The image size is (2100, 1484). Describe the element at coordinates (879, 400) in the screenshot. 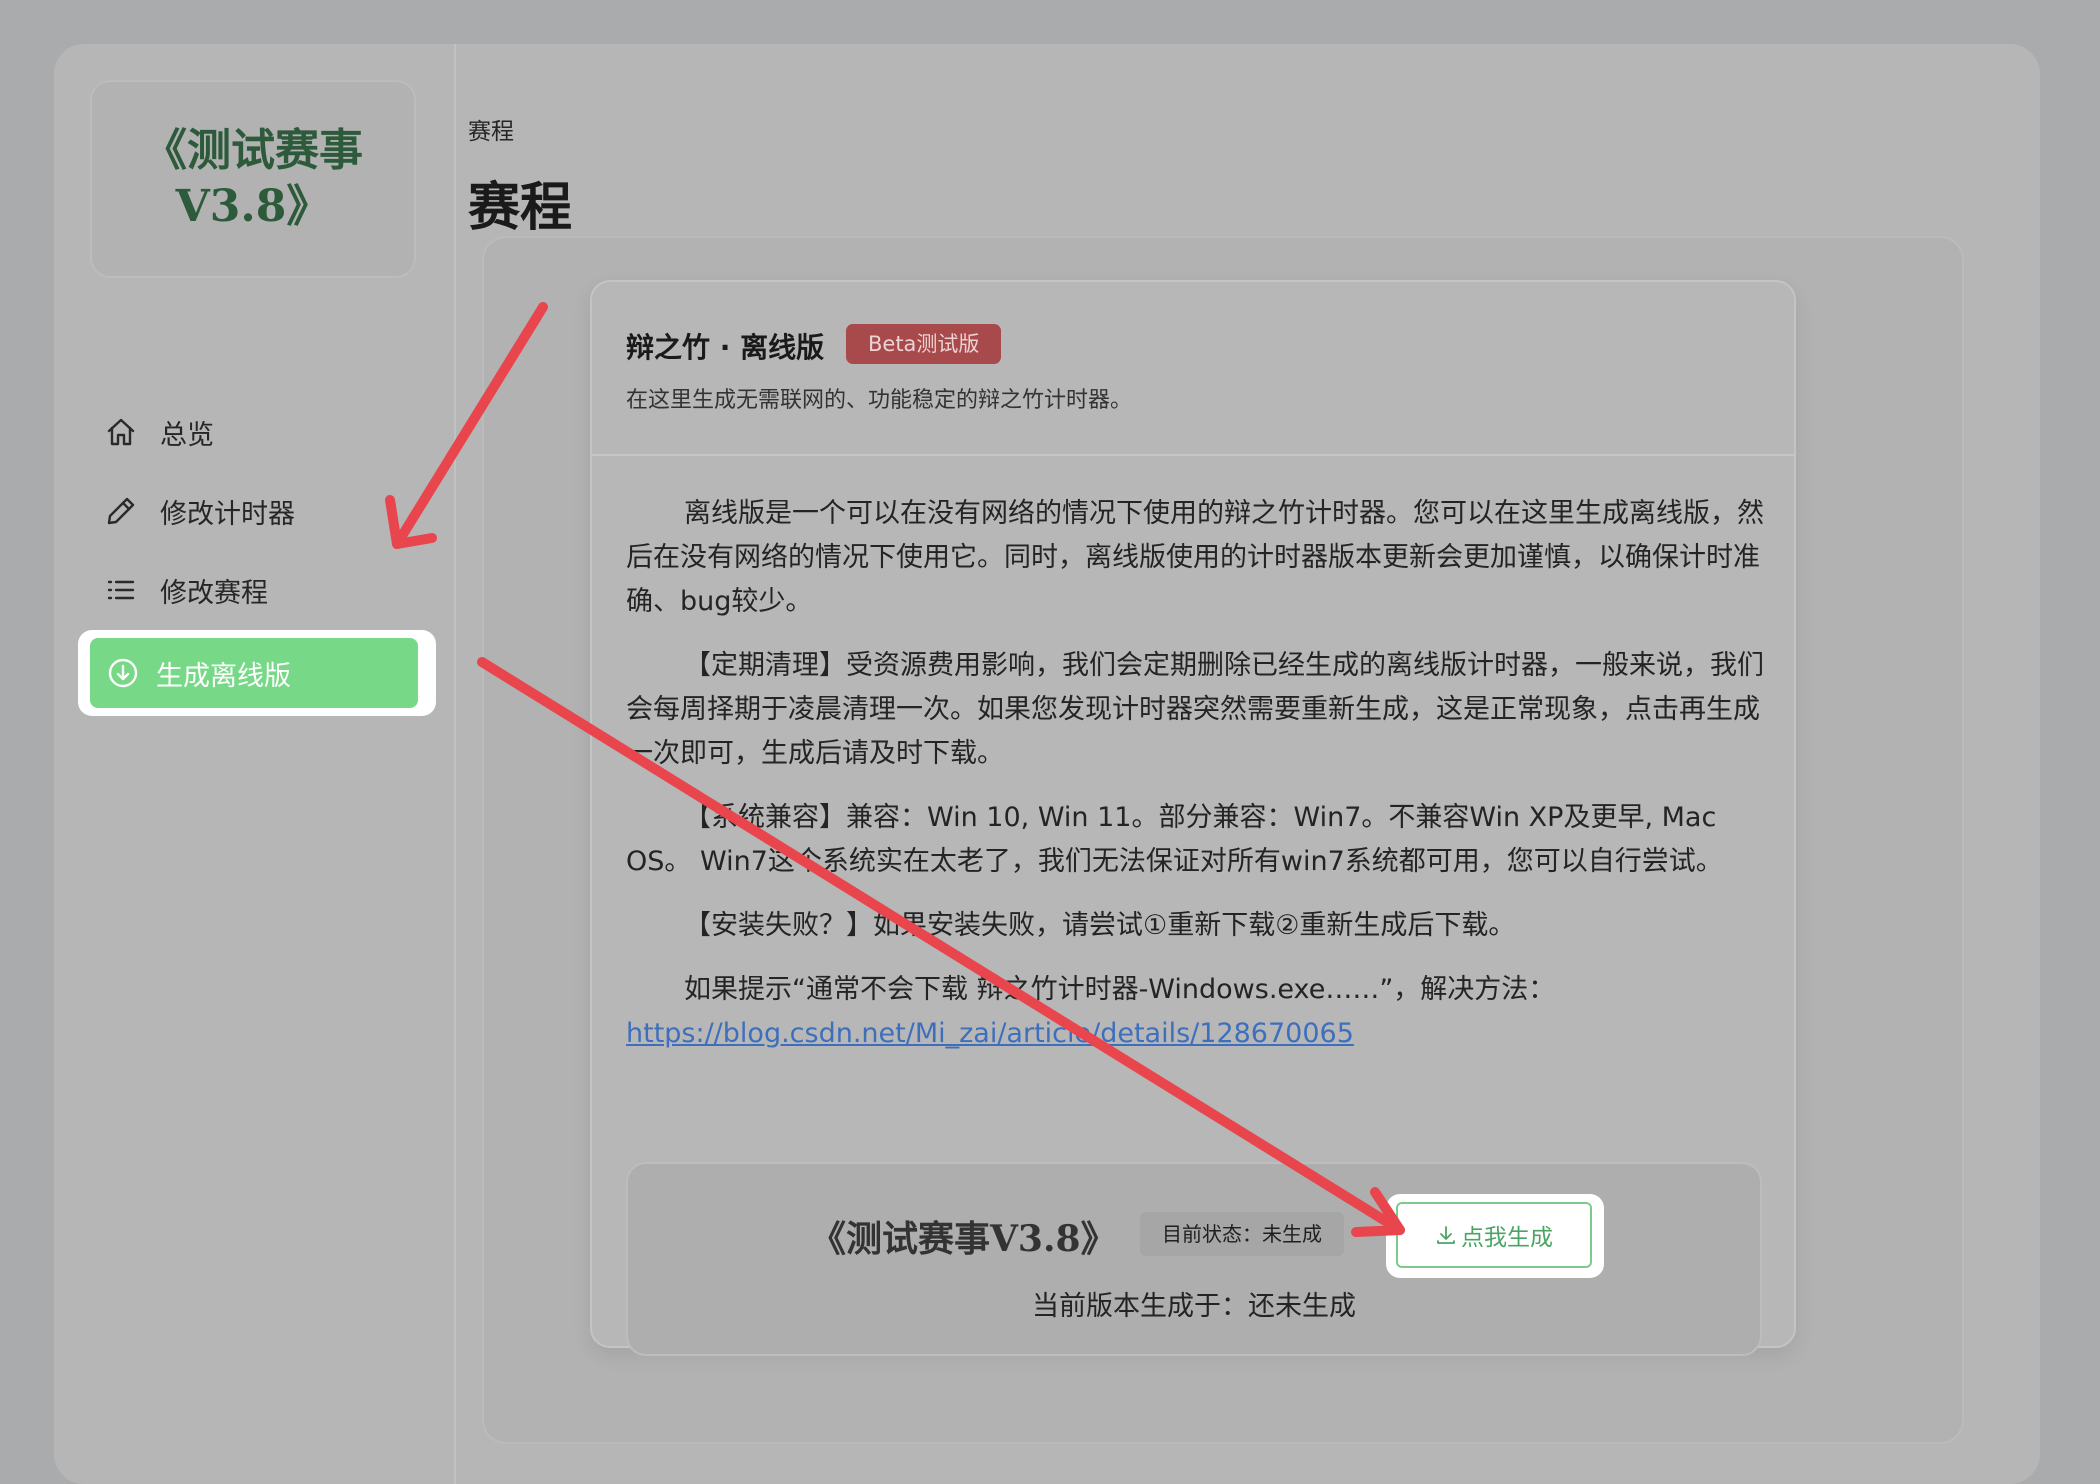

I see `card-subtitle: 在这里生成无需联网的、功能稳定的辩之竹计时器。` at that location.